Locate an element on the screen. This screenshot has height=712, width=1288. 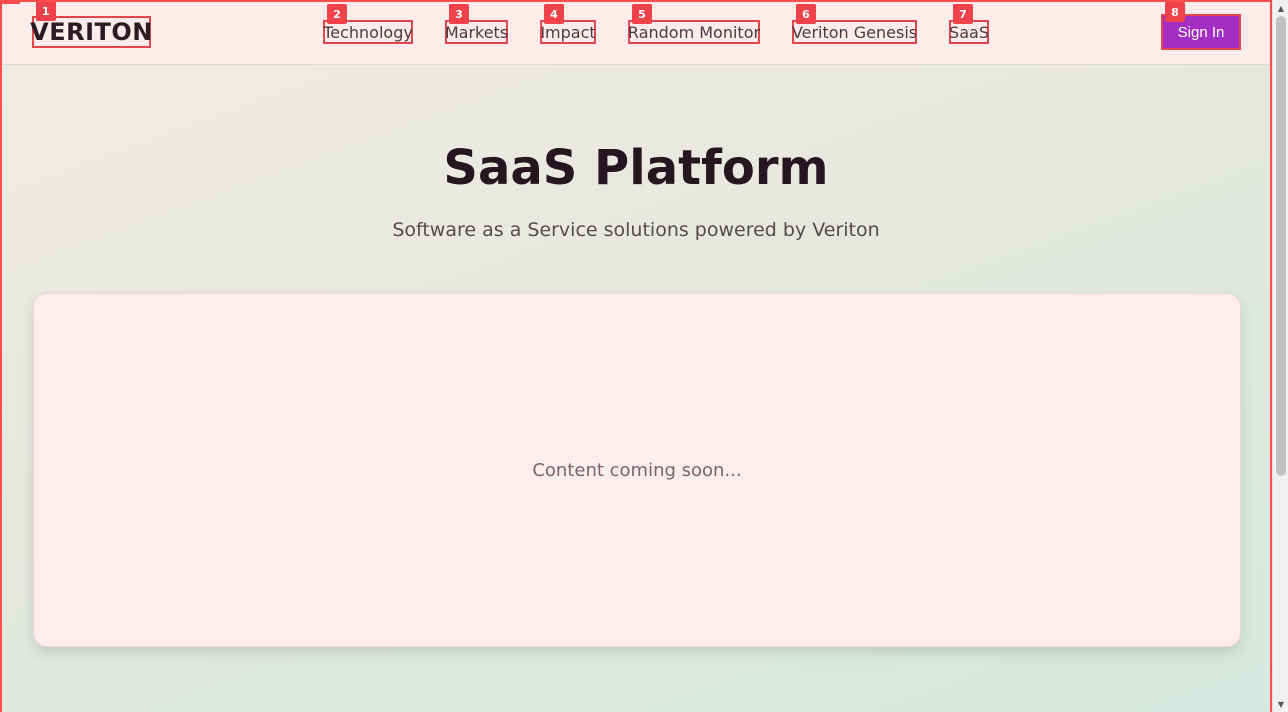
nav-link-label: Veriton Genesis is located at coordinates (854, 32).